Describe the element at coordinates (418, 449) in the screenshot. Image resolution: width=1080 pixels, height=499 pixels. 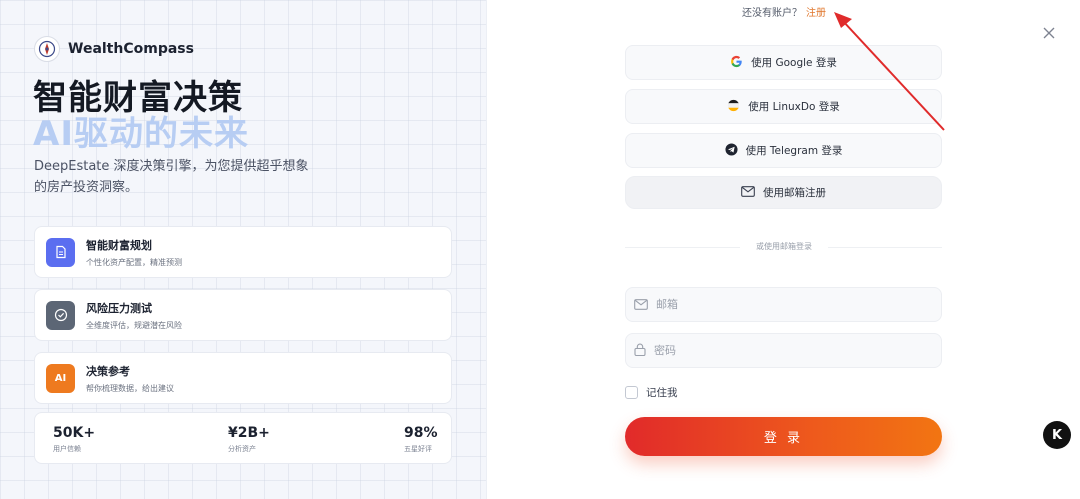
I see `stat-label: 五星好评` at that location.